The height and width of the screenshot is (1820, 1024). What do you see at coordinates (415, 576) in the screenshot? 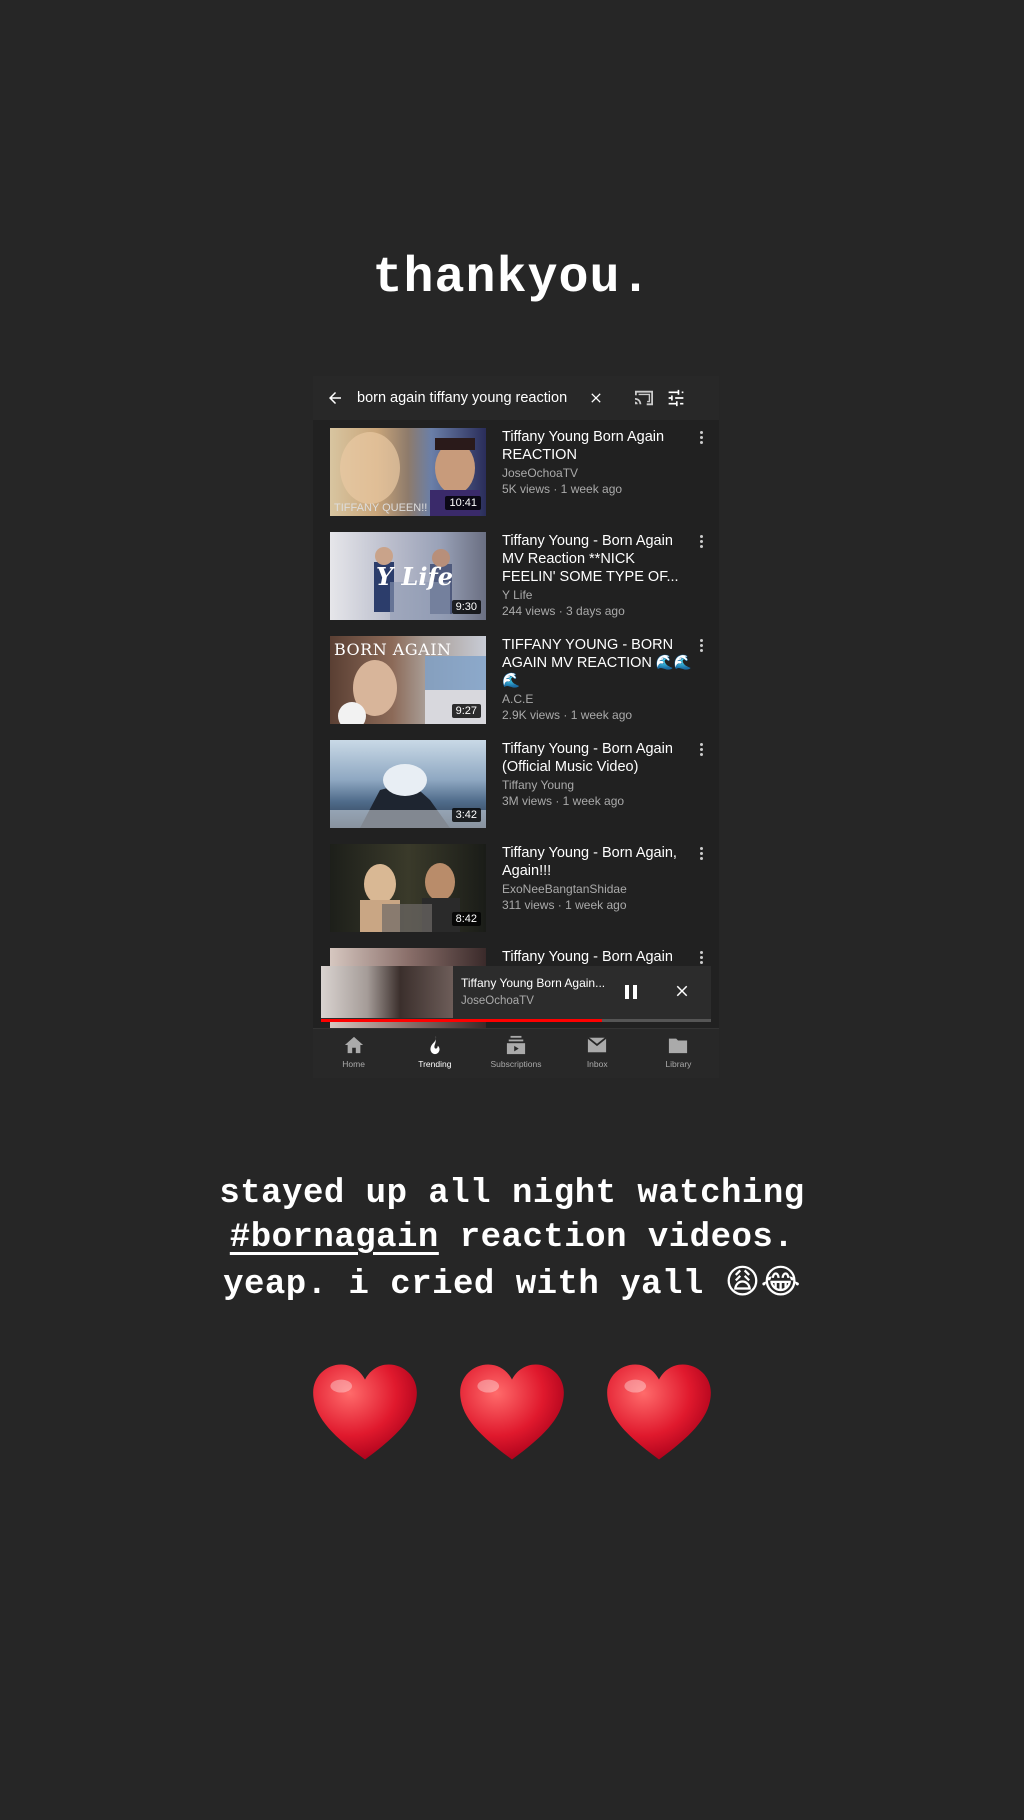
I see `thumbnail-caption: Y Life` at bounding box center [415, 576].